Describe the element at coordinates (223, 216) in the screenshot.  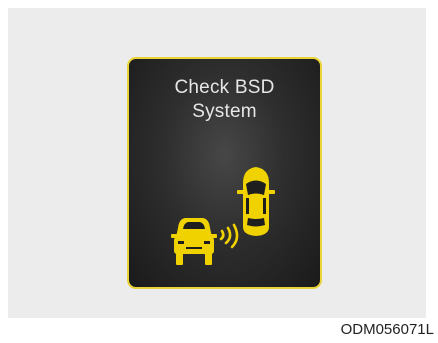
I see `blind-spot-detection-icon` at that location.